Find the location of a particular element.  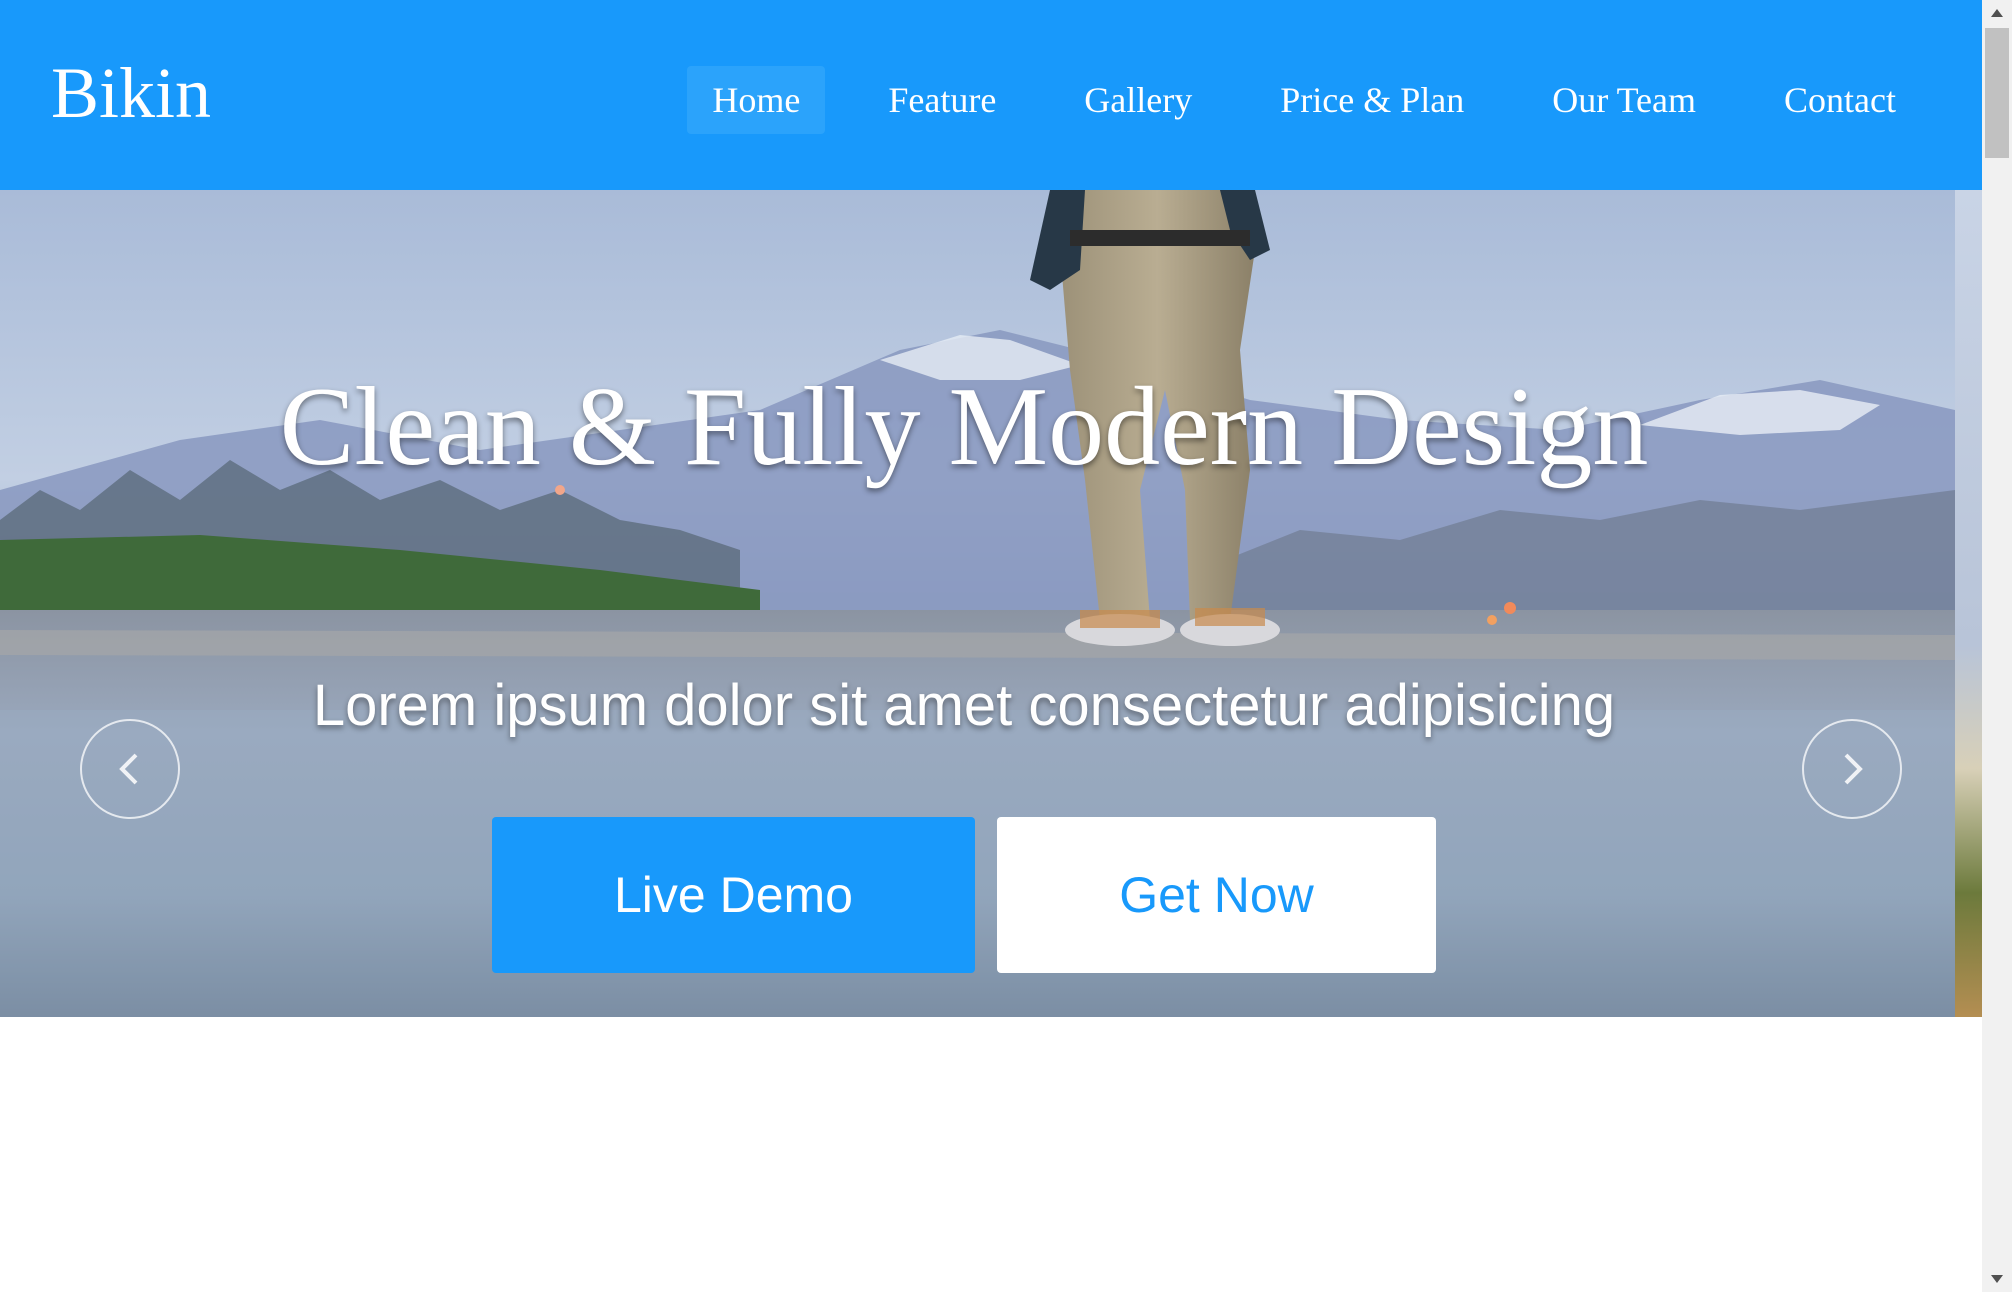

get-now-button: Get Now is located at coordinates (1216, 895).